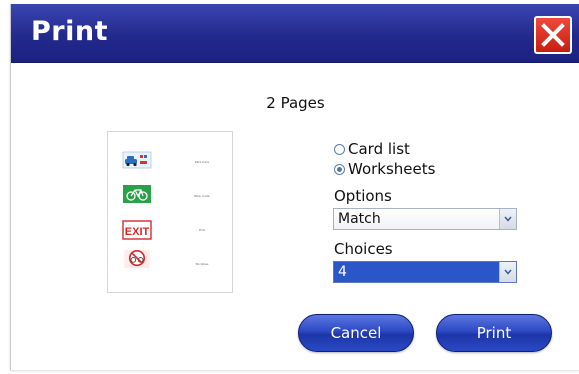  What do you see at coordinates (137, 160) in the screenshot?
I see `car-park-sign-icon` at bounding box center [137, 160].